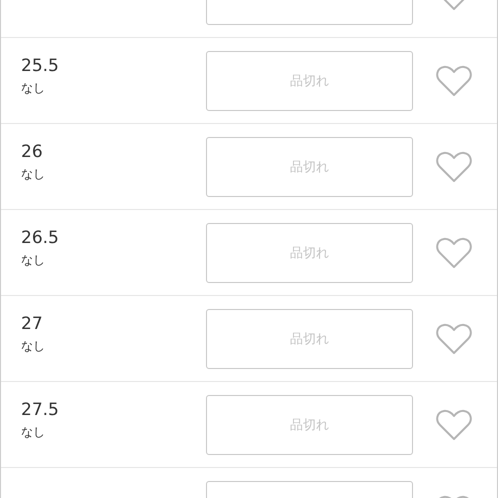 The width and height of the screenshot is (498, 498). Describe the element at coordinates (32, 324) in the screenshot. I see `size-label: 27` at that location.